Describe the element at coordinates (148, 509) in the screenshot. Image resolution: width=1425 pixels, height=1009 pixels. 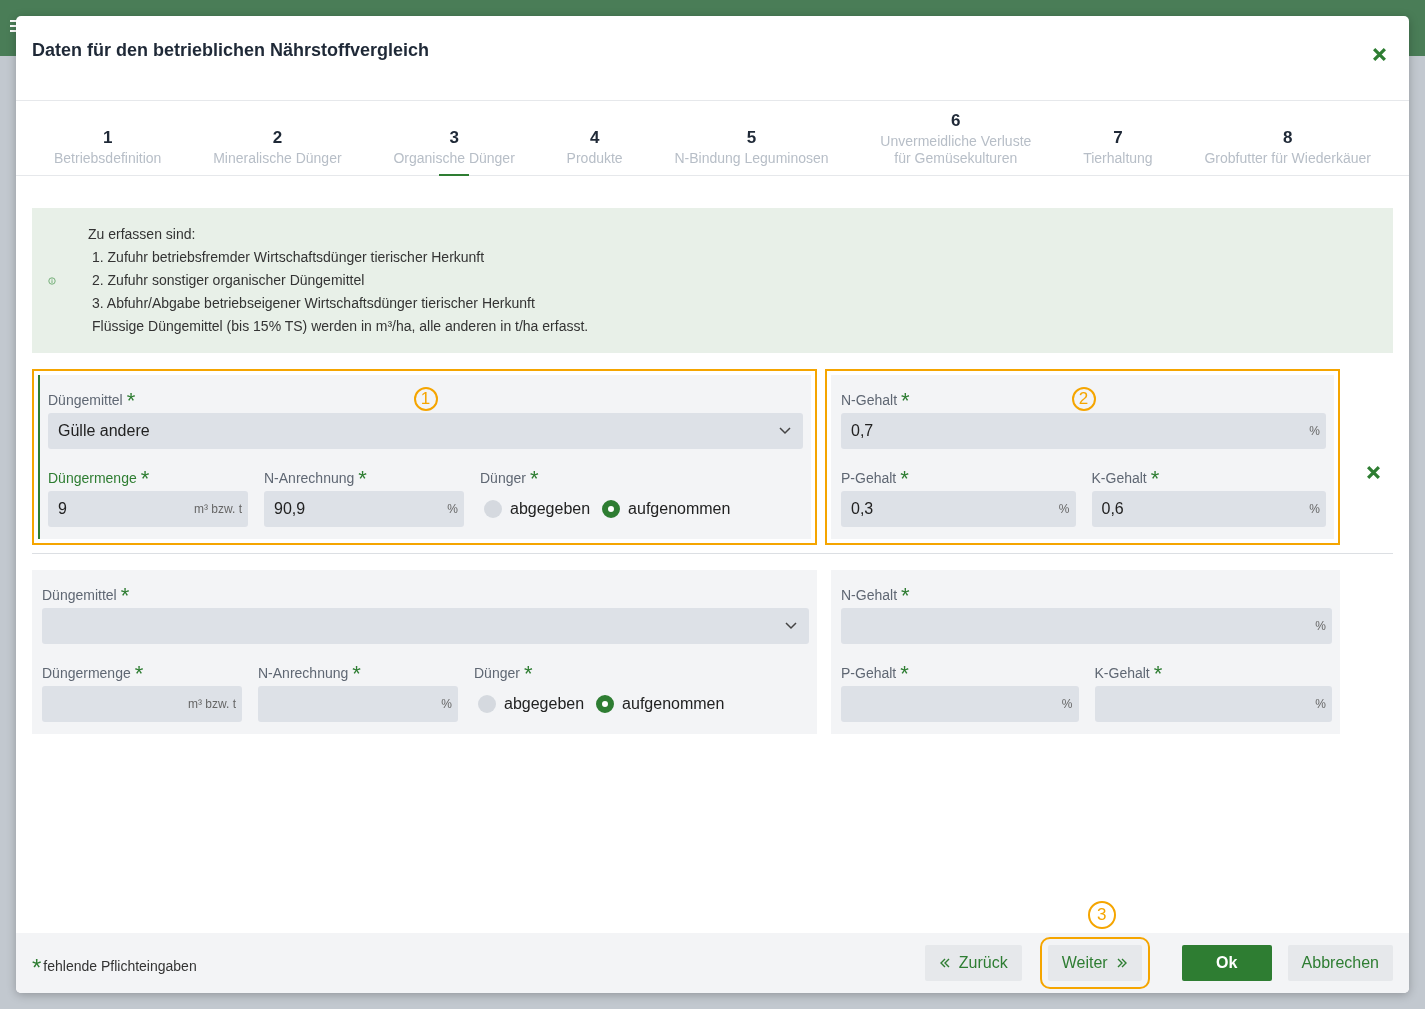
I see `input-field: 9 m³ bzw. t` at that location.